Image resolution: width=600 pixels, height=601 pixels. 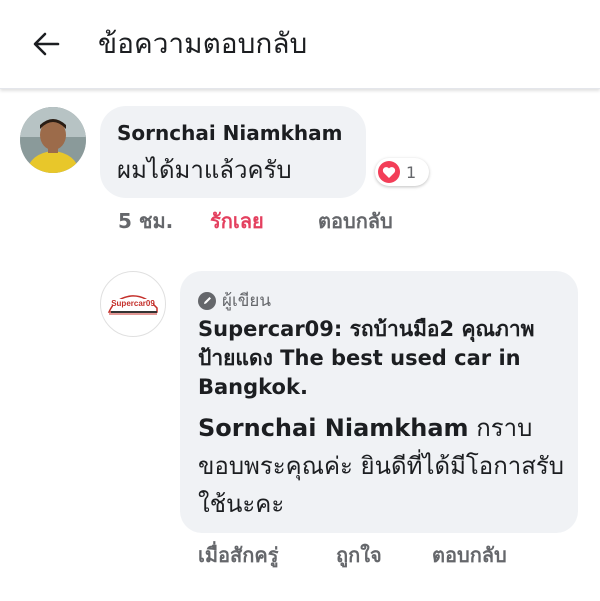 What do you see at coordinates (402, 172) in the screenshot?
I see `reaction-summary: 1` at bounding box center [402, 172].